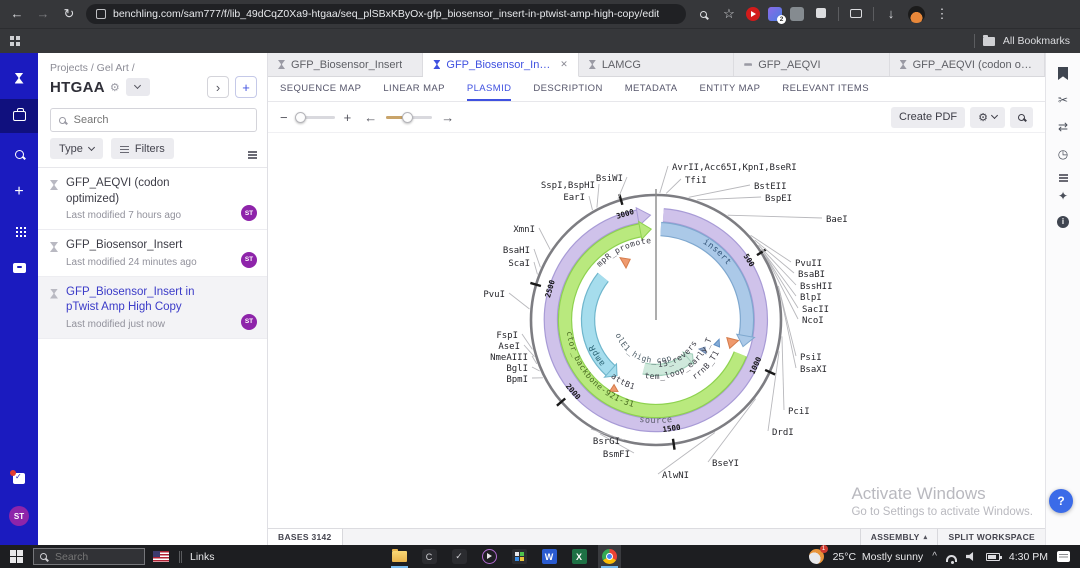 This screenshot has width=1080, height=568. What do you see at coordinates (811, 358) in the screenshot?
I see `enzyme-label-PsiI: PsiI` at bounding box center [811, 358].